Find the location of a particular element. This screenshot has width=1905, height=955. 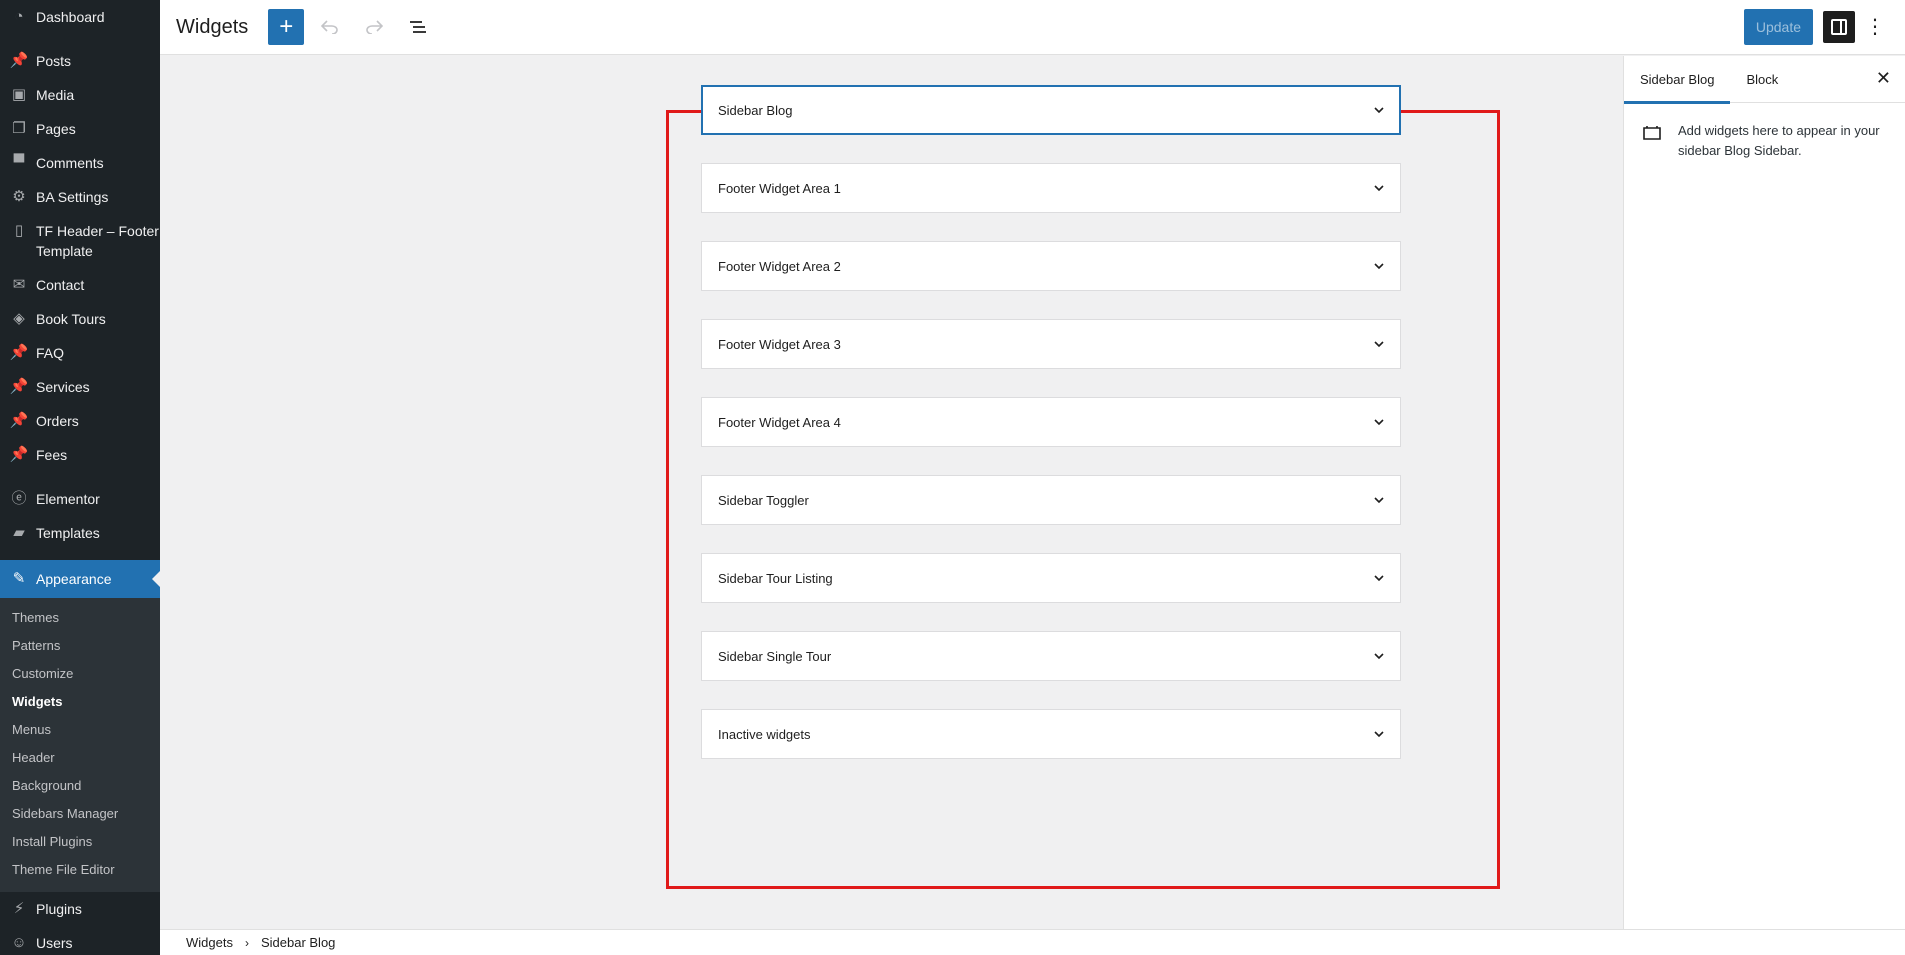

editor-header: Widgets + Update ⋮ is located at coordinates (1032, 27).